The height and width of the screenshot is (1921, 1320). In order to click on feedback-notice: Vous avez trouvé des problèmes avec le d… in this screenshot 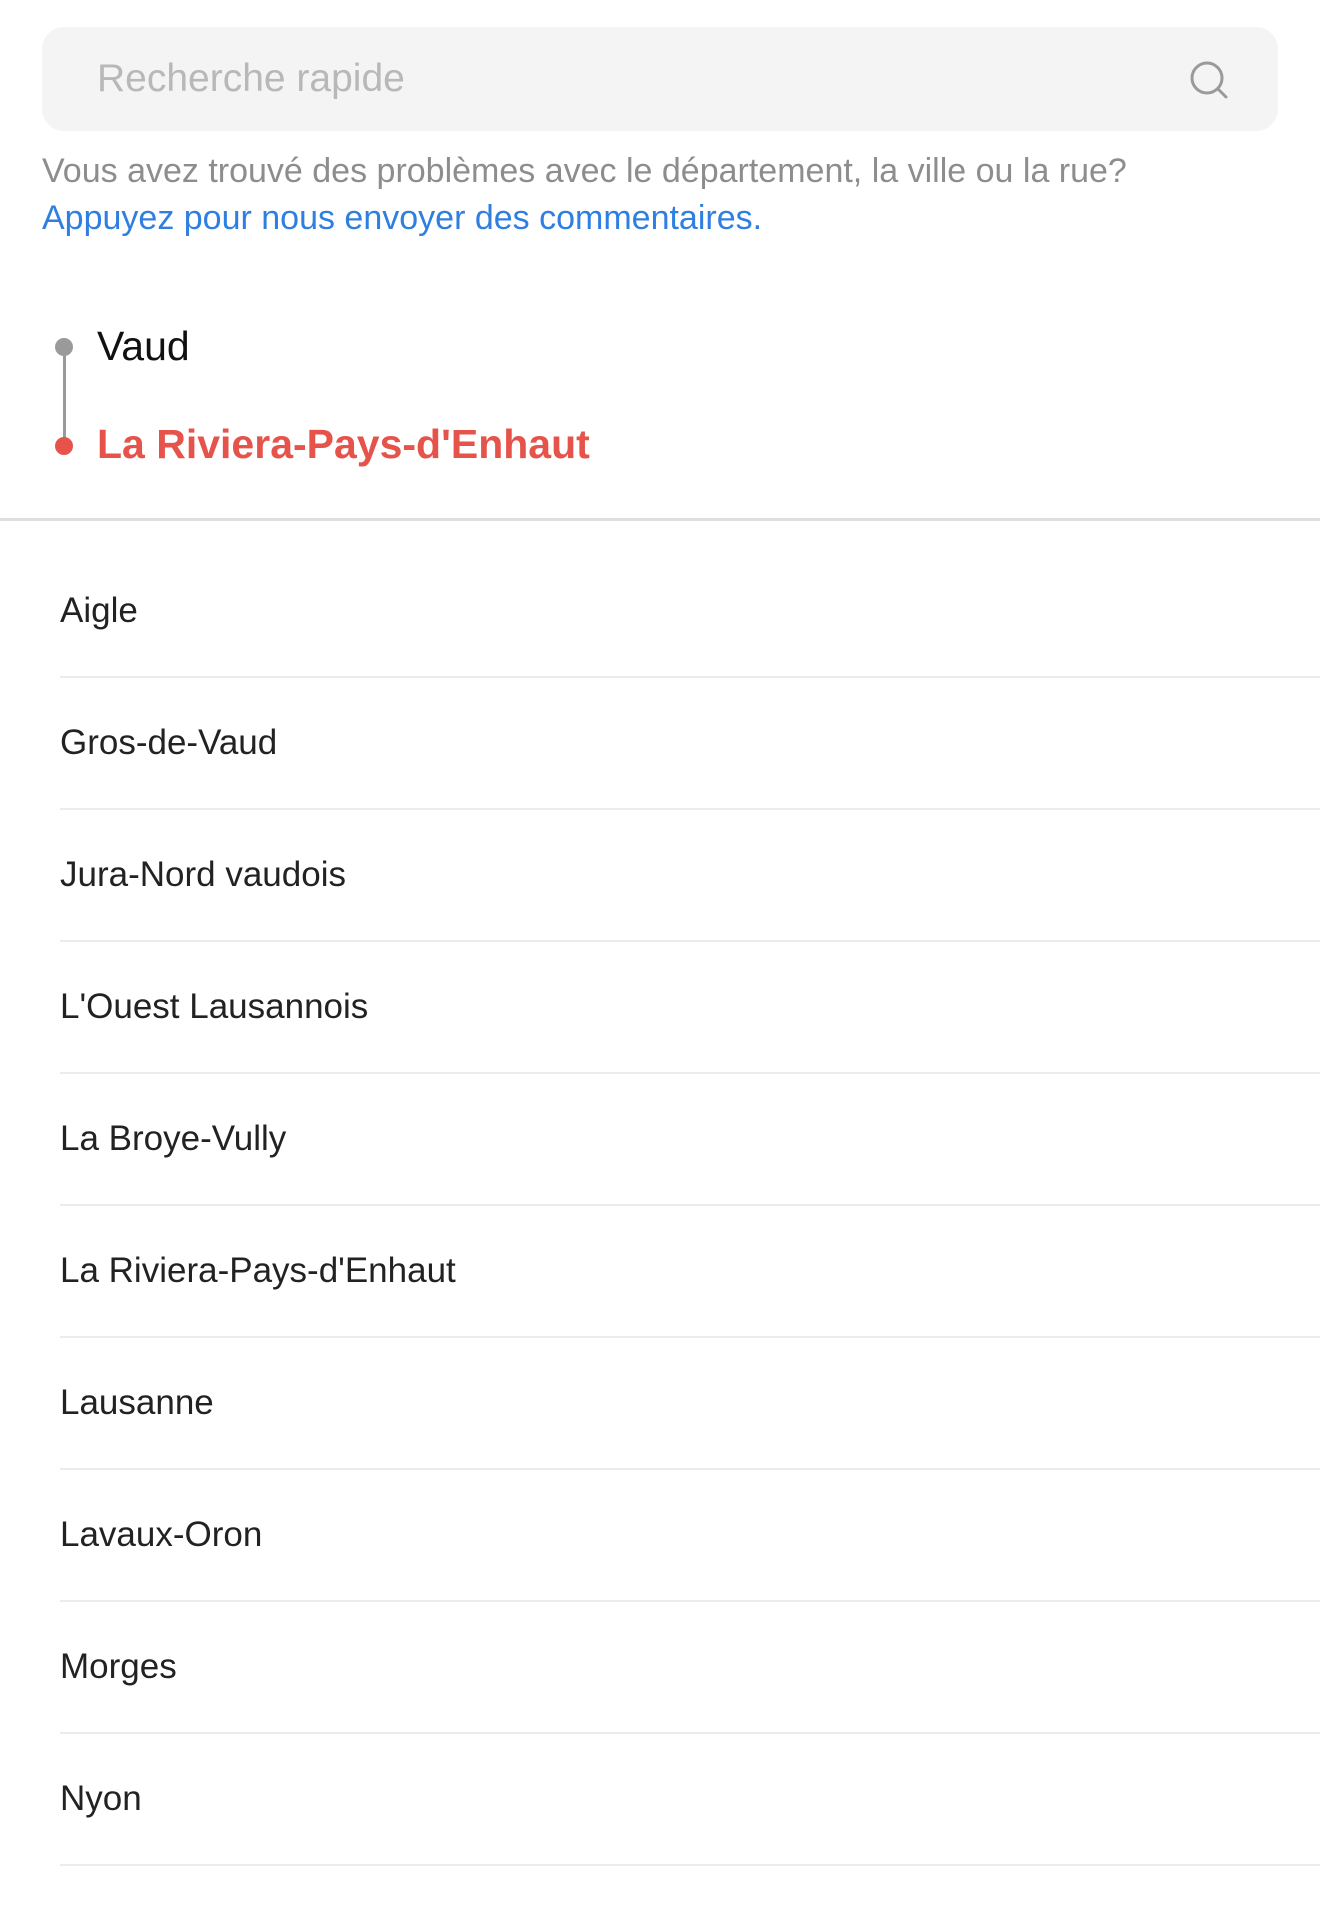, I will do `click(662, 195)`.